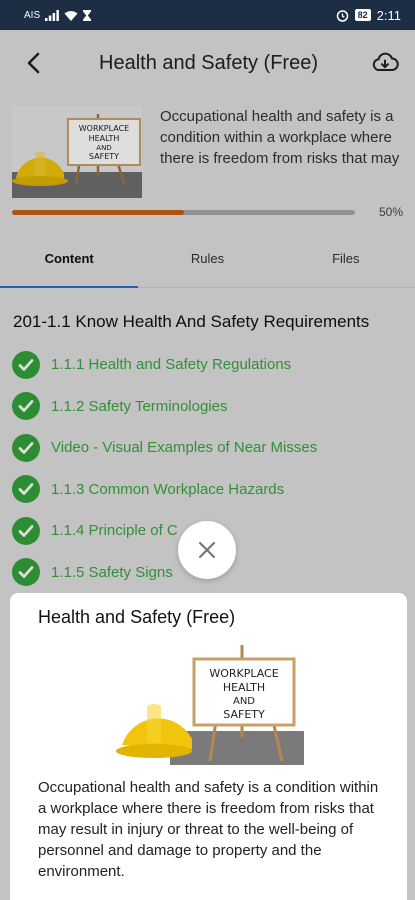  I want to click on close-popup-button, so click(207, 550).